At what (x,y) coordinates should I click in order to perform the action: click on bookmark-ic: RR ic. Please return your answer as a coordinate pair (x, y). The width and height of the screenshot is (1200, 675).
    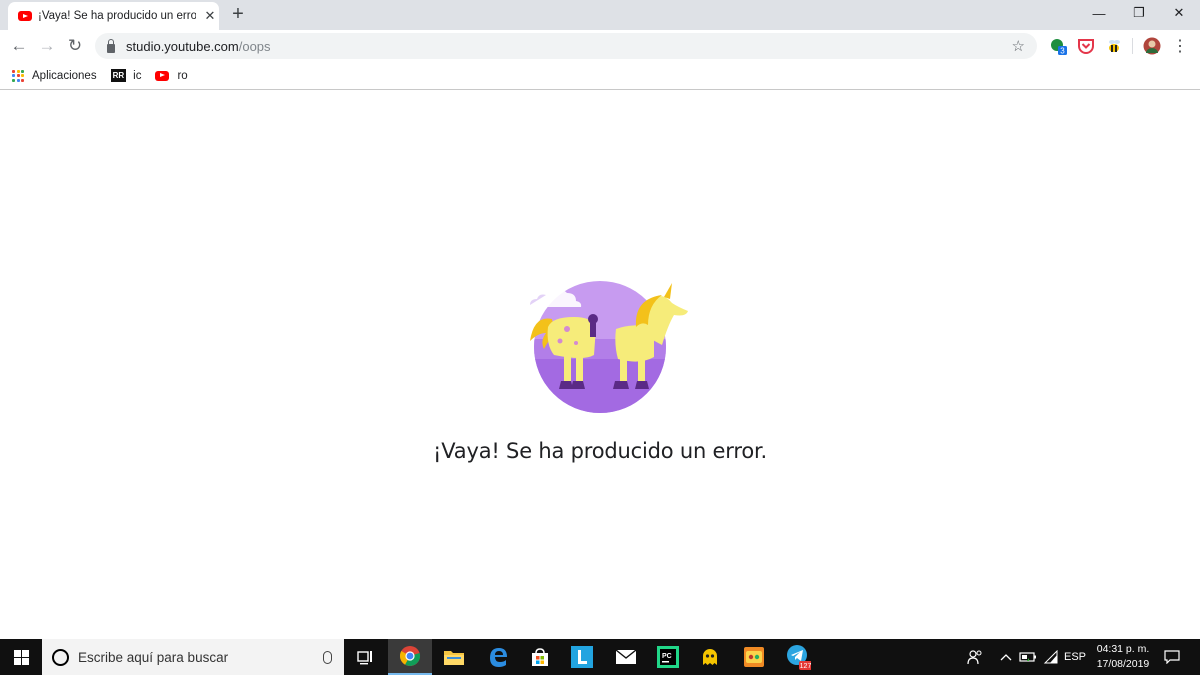
    Looking at the image, I should click on (126, 75).